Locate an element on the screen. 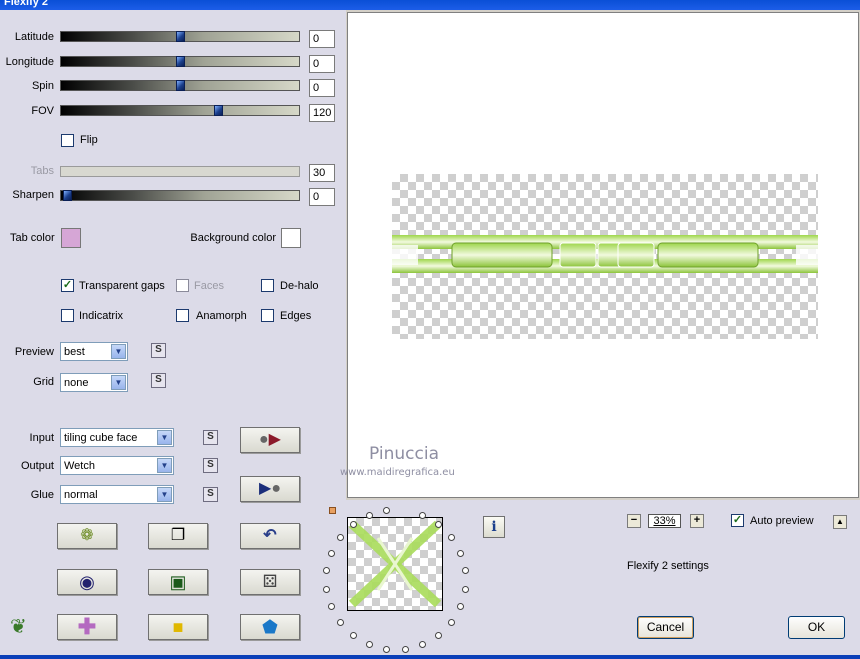 Image resolution: width=860 pixels, height=659 pixels. randomize-button: ❁ is located at coordinates (87, 536).